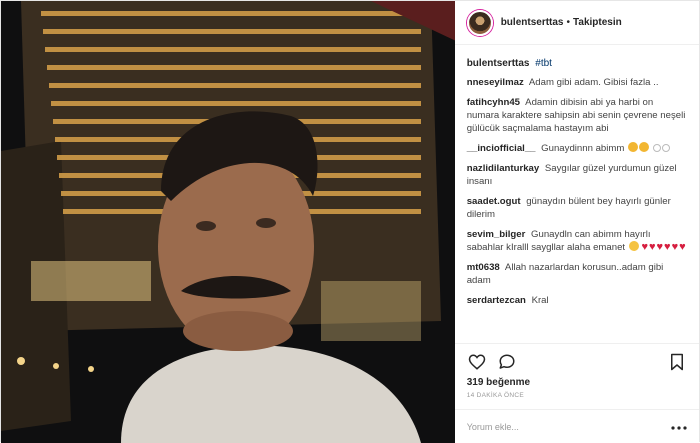 The width and height of the screenshot is (700, 443). Describe the element at coordinates (597, 22) in the screenshot. I see `follow-status-button: Takiptesin` at that location.